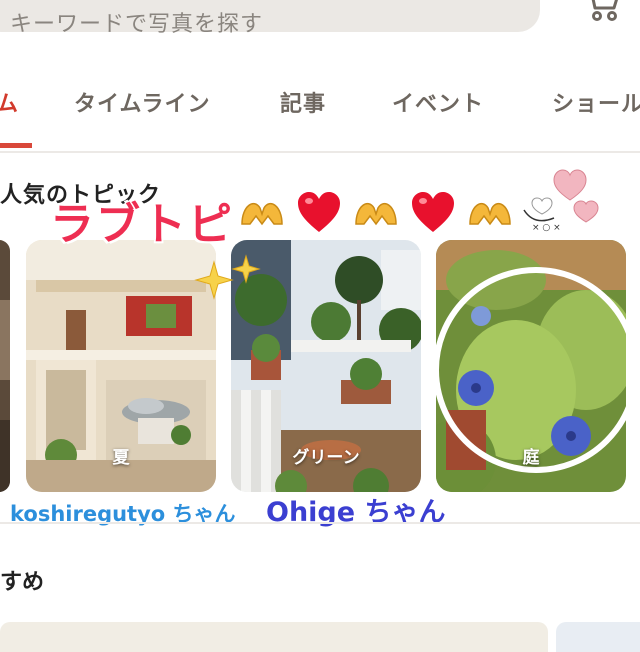 This screenshot has height=652, width=640. I want to click on search-bar: キーワードで写真を探す, so click(270, 18).